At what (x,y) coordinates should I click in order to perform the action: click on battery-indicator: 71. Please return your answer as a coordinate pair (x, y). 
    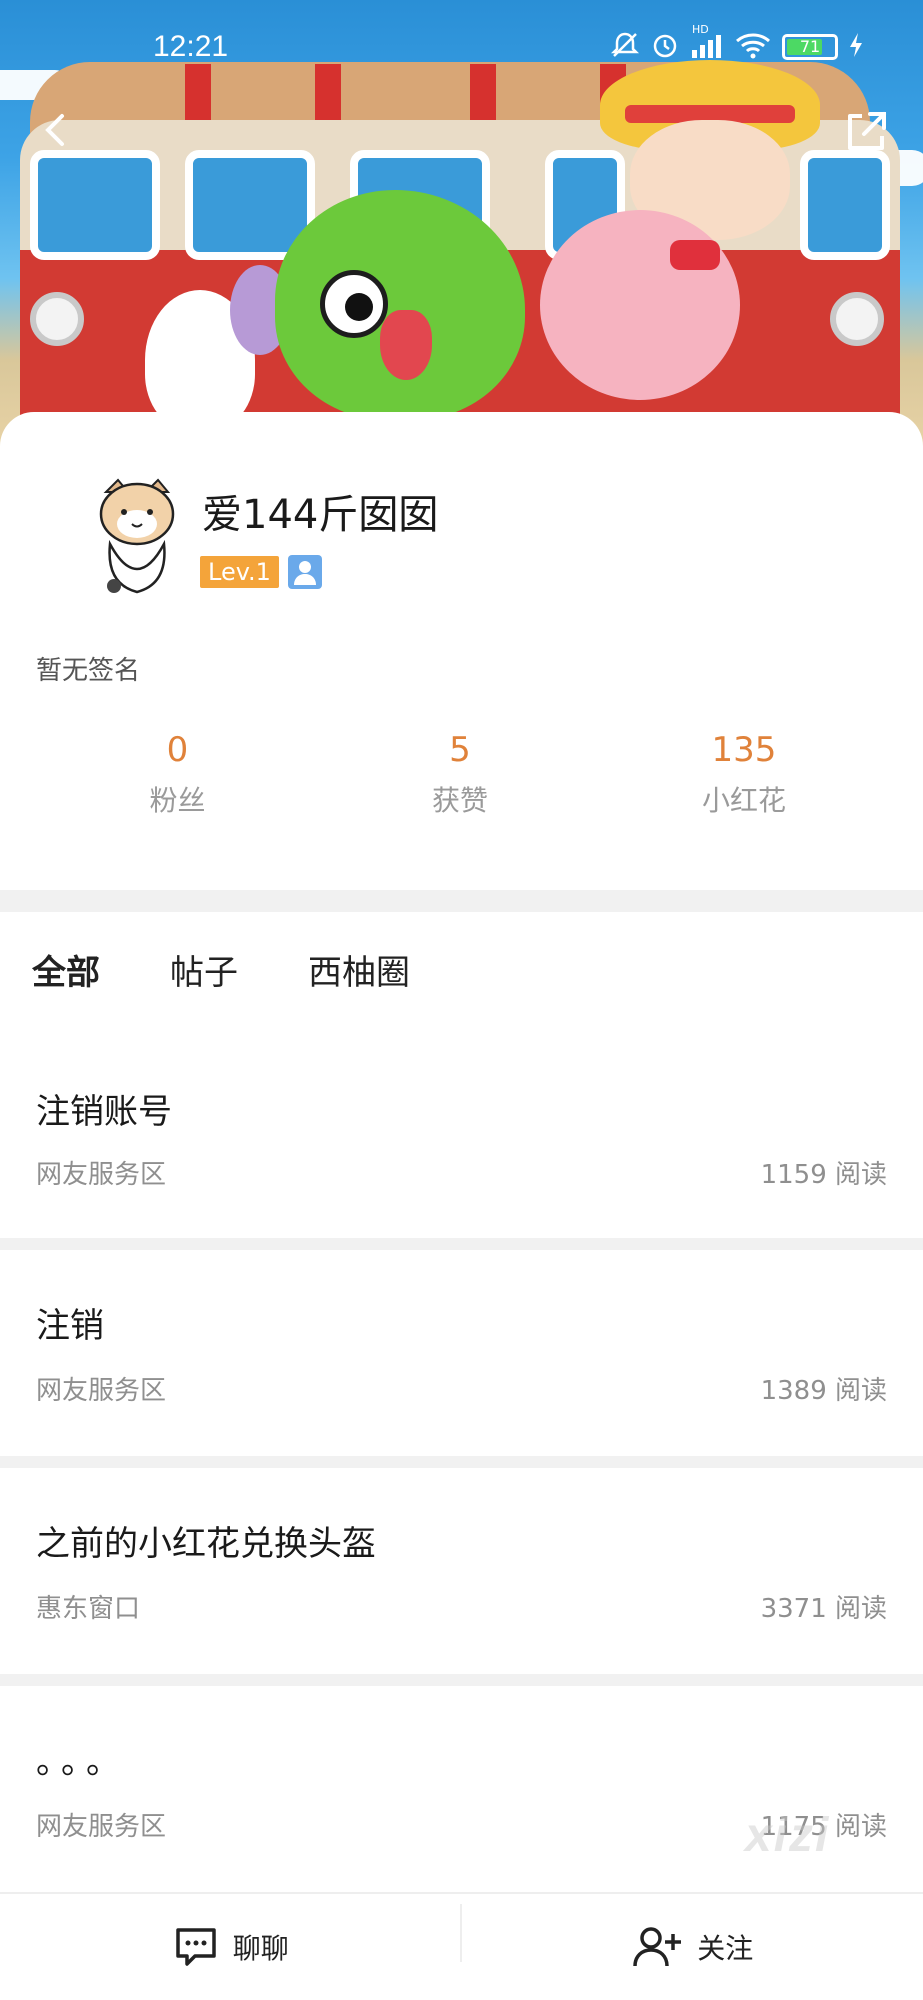
    Looking at the image, I should click on (810, 47).